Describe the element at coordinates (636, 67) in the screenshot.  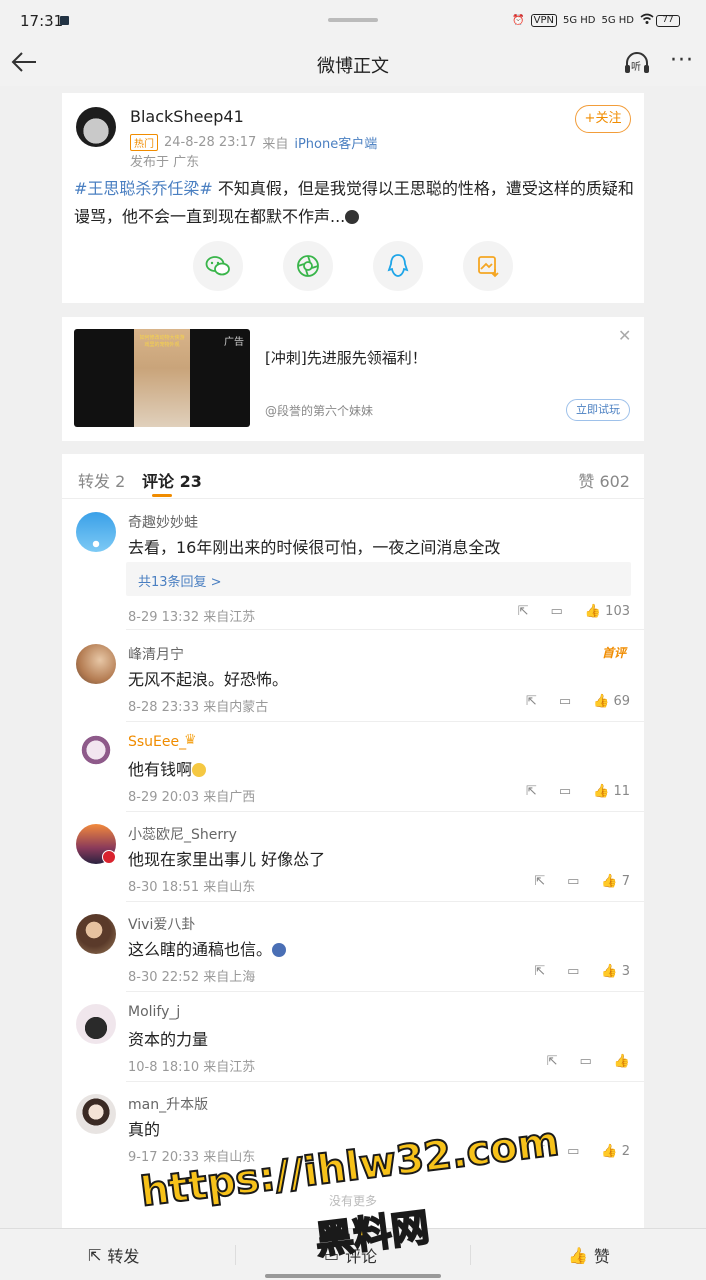
I see `listen-label: 听` at that location.